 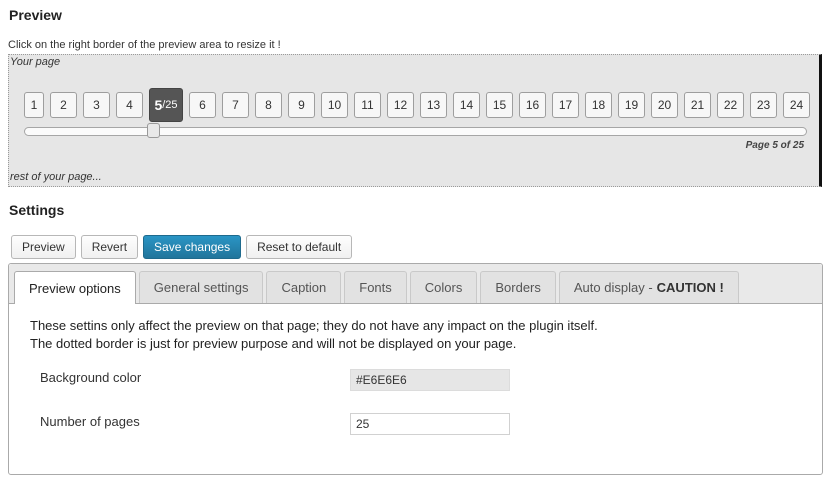 What do you see at coordinates (235, 105) in the screenshot?
I see `page-button: 7` at bounding box center [235, 105].